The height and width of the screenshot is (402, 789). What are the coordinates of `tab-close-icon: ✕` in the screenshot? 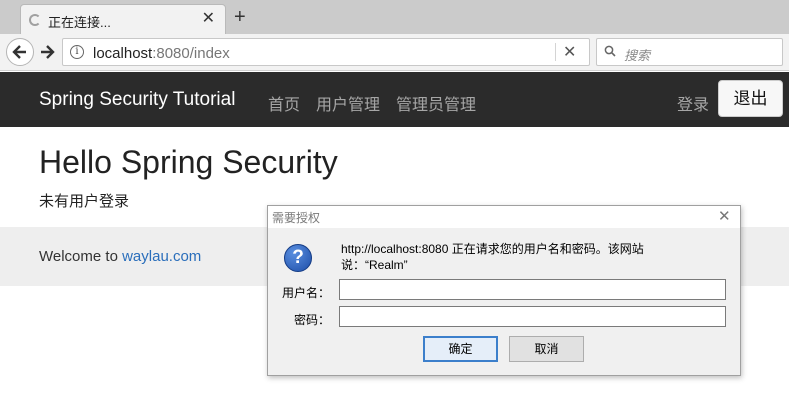 It's located at (208, 19).